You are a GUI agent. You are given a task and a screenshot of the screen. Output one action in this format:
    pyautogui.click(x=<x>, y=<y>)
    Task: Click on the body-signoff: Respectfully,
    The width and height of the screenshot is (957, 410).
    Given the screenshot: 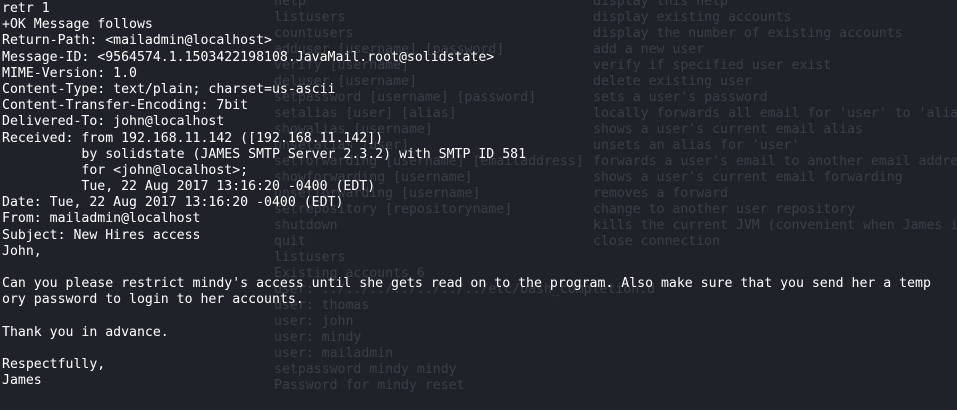 What is the action you would take?
    pyautogui.click(x=54, y=365)
    